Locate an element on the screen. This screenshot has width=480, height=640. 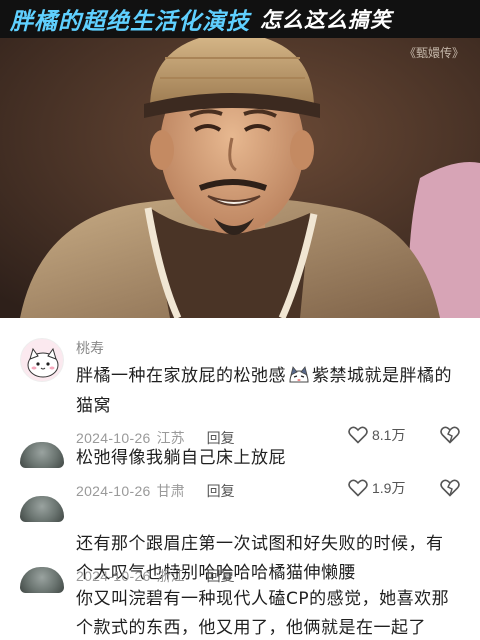
comment-text: 胖橘一种在家放屁的松弛感 紫禁城就是胖橘的 is located at coordinates (264, 376).